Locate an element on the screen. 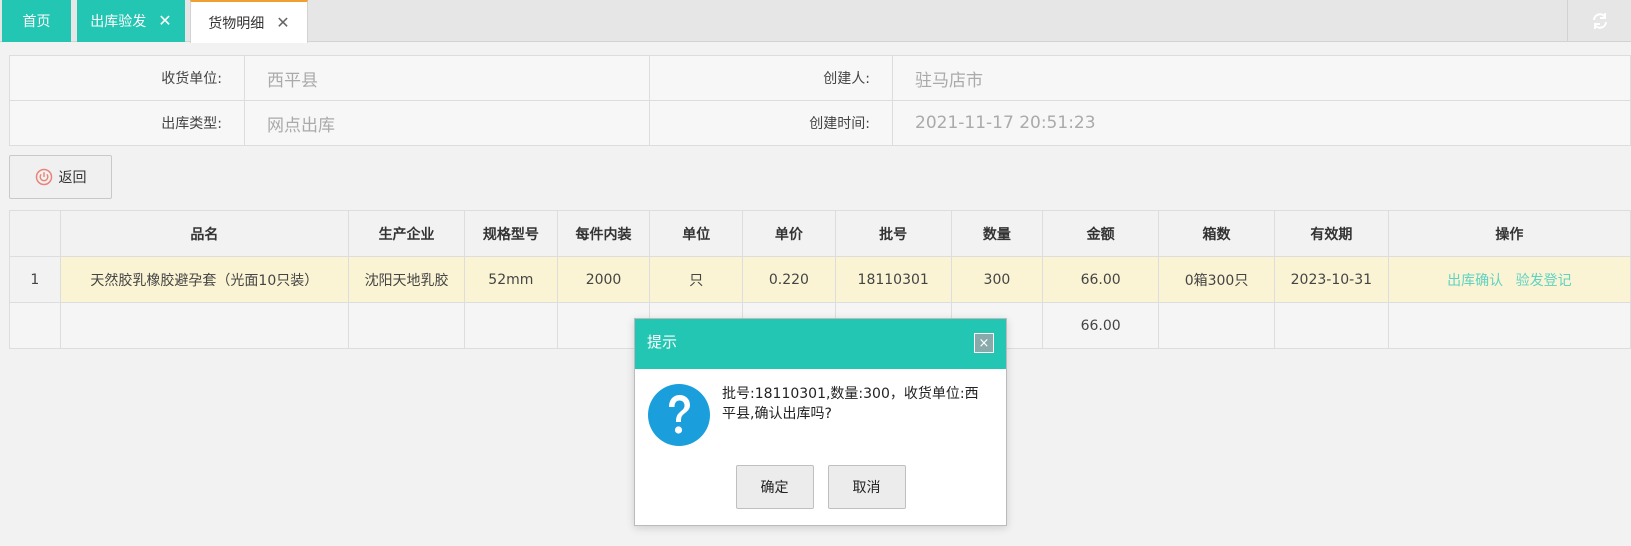 The width and height of the screenshot is (1631, 546). footer-amount-total: 66.00 is located at coordinates (1101, 325).